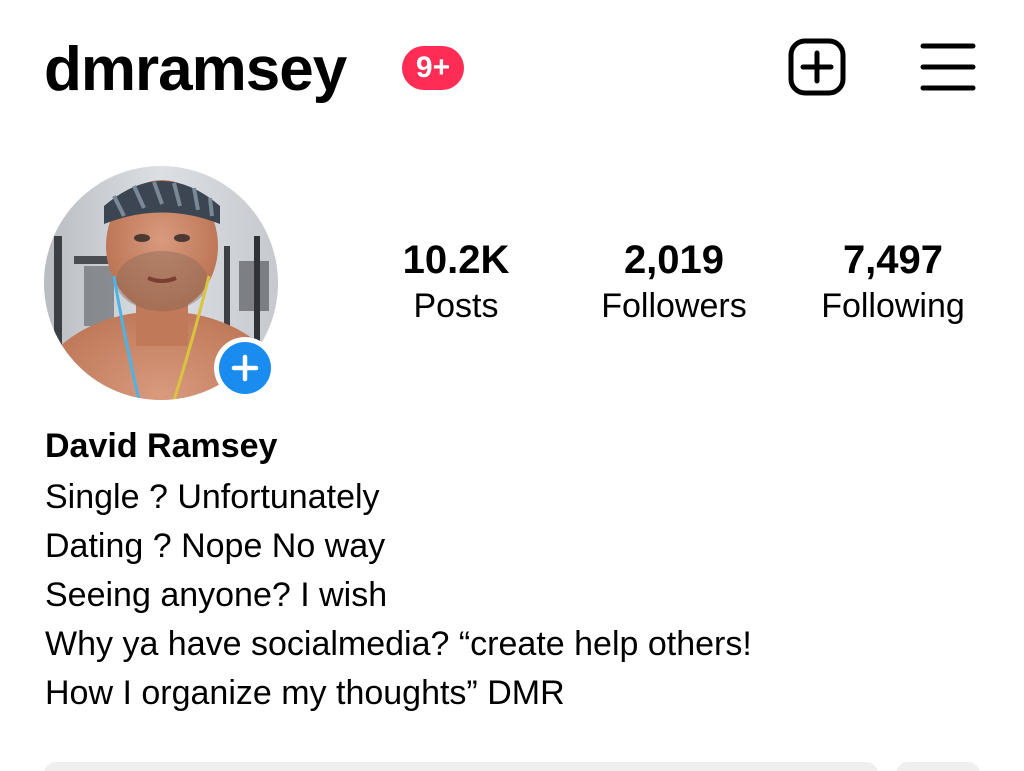 The width and height of the screenshot is (1024, 771). What do you see at coordinates (674, 260) in the screenshot?
I see `followers-count: 2,019` at bounding box center [674, 260].